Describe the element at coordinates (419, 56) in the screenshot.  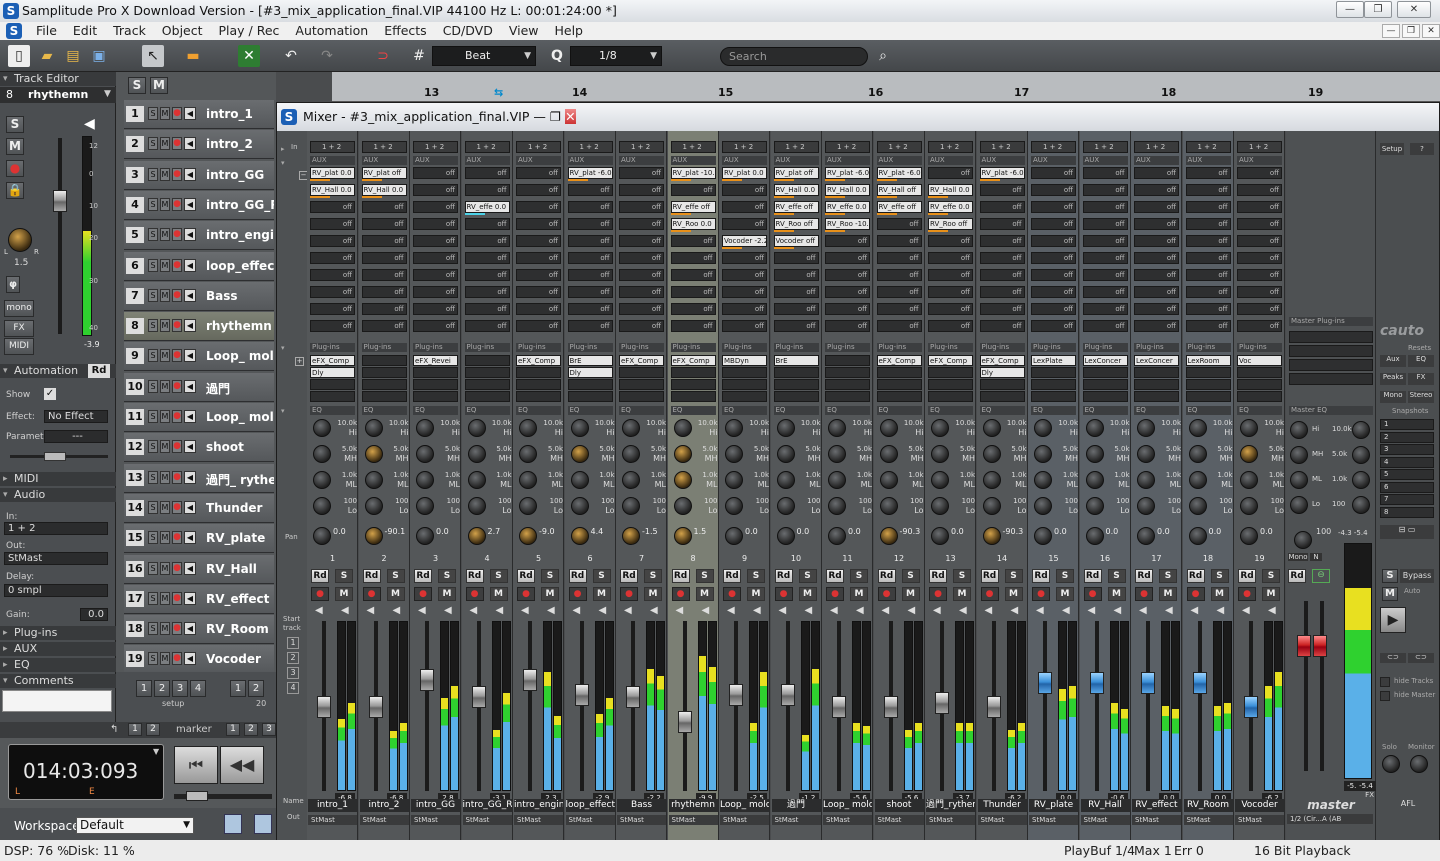
I see `grid-icon: #` at that location.